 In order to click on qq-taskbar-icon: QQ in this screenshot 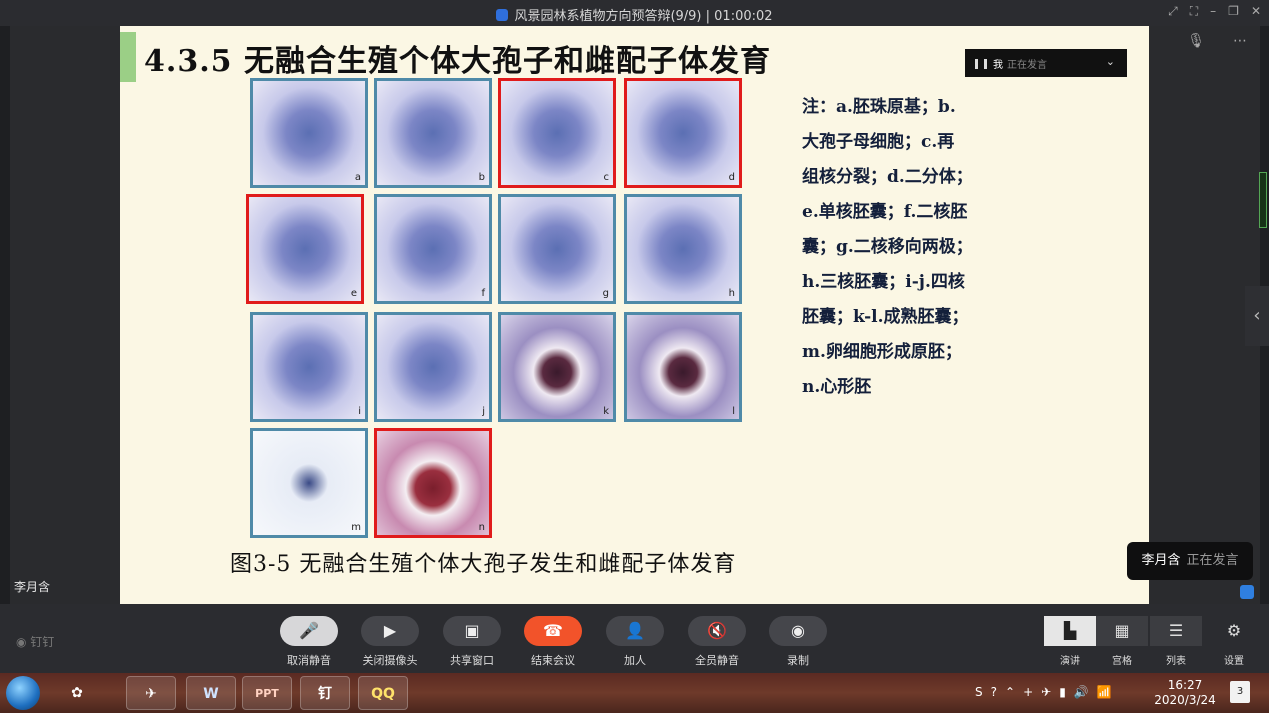, I will do `click(383, 693)`.